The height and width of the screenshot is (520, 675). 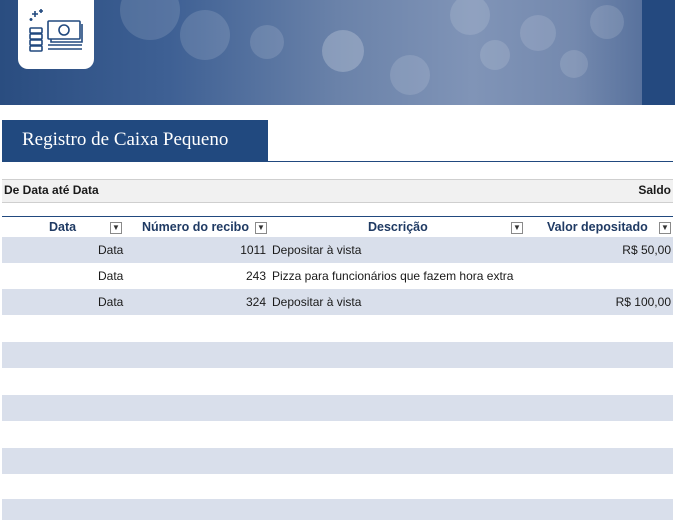 What do you see at coordinates (398, 227) in the screenshot?
I see `column-header-description: Descrição` at bounding box center [398, 227].